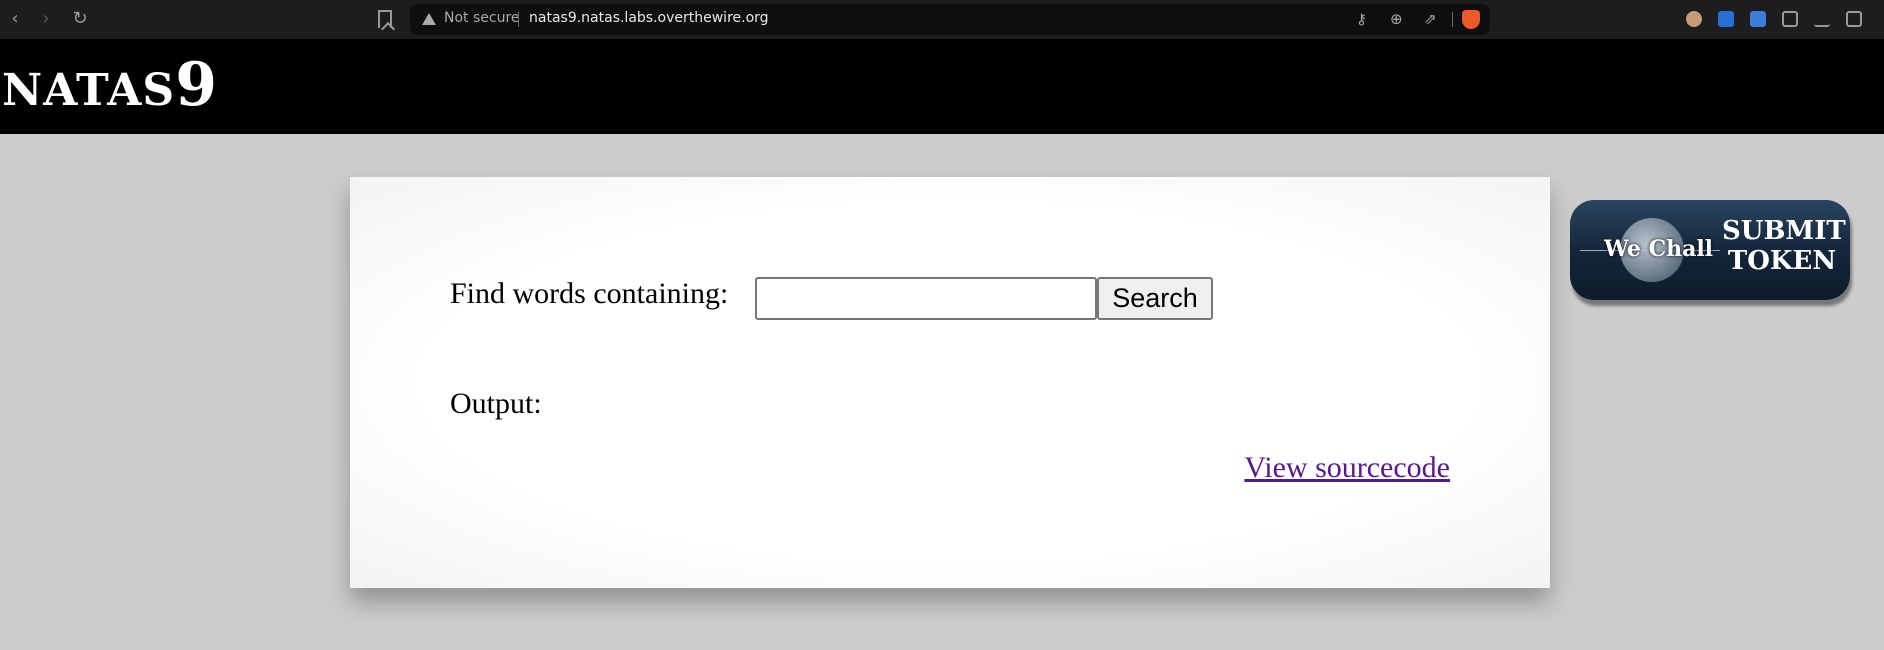 Image resolution: width=1884 pixels, height=650 pixels. What do you see at coordinates (1361, 19) in the screenshot?
I see `key-icon: ⚷` at bounding box center [1361, 19].